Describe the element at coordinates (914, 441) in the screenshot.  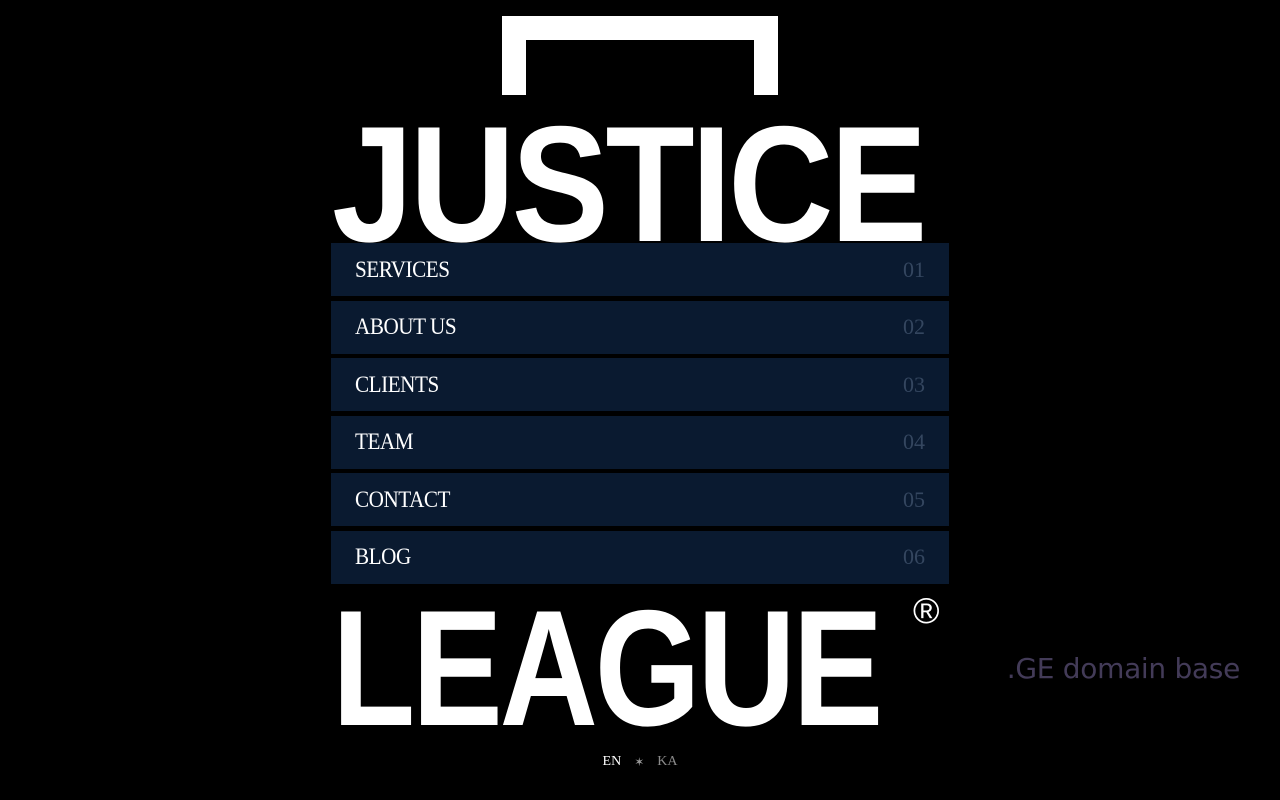
I see `menu-item-number: 04` at that location.